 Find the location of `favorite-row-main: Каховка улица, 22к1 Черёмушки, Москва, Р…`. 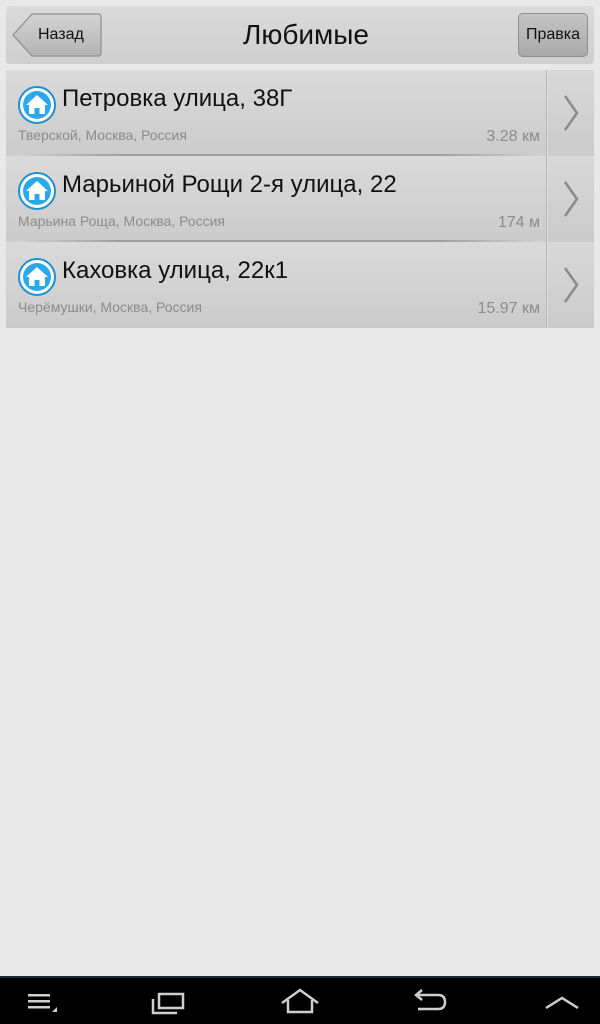

favorite-row-main: Каховка улица, 22к1 Черёмушки, Москва, Р… is located at coordinates (276, 285).